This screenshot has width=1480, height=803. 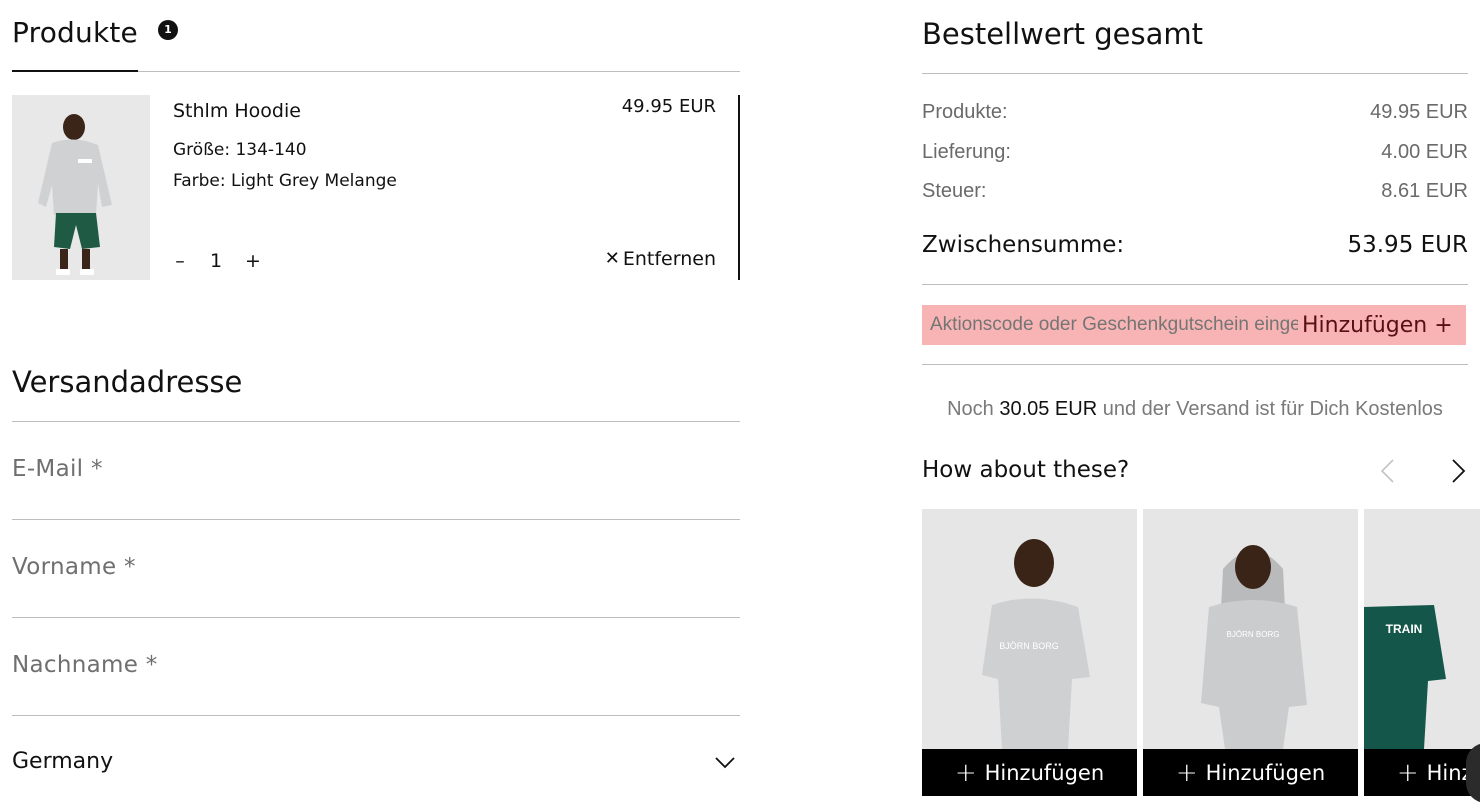 I want to click on country-value: Germany, so click(x=63, y=761).